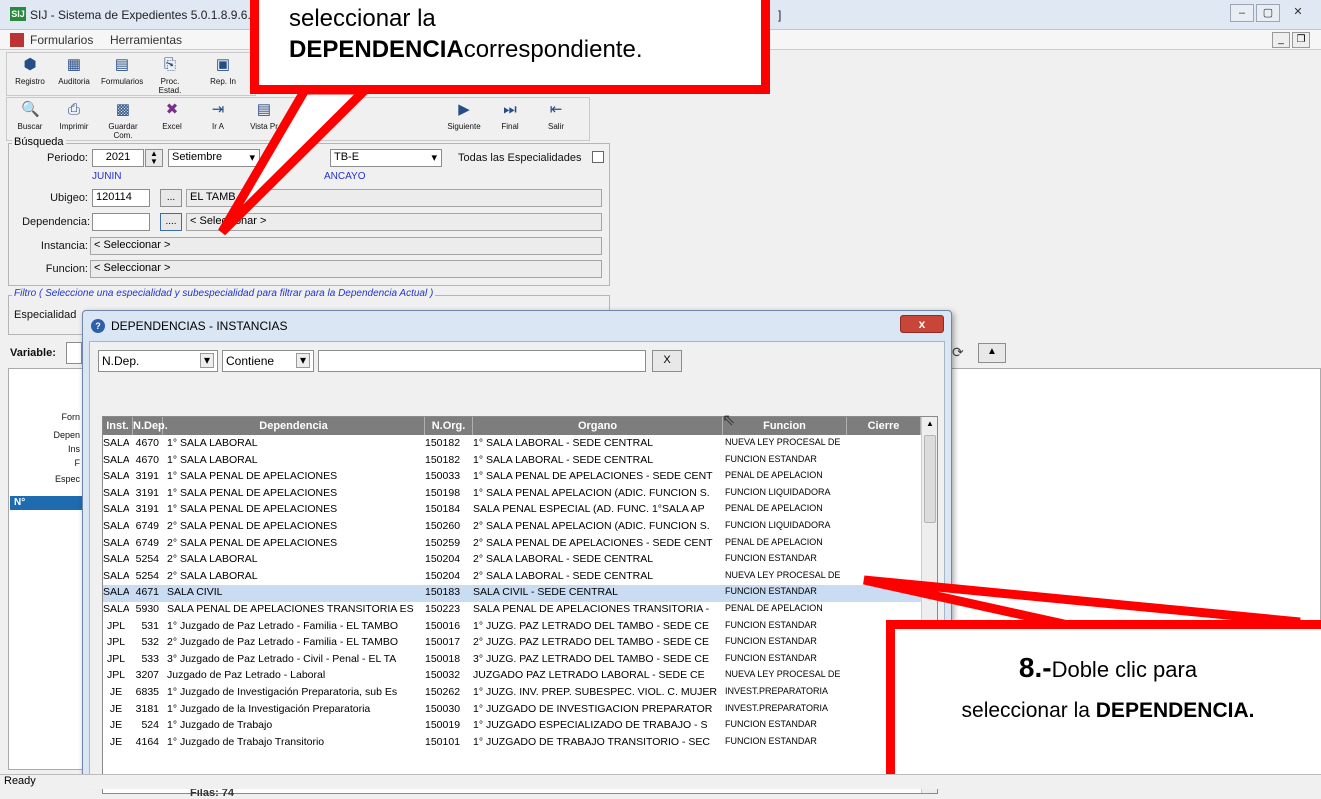 The width and height of the screenshot is (1321, 799). Describe the element at coordinates (553, 49) in the screenshot. I see `callout-top-rest: correspondiente.` at that location.